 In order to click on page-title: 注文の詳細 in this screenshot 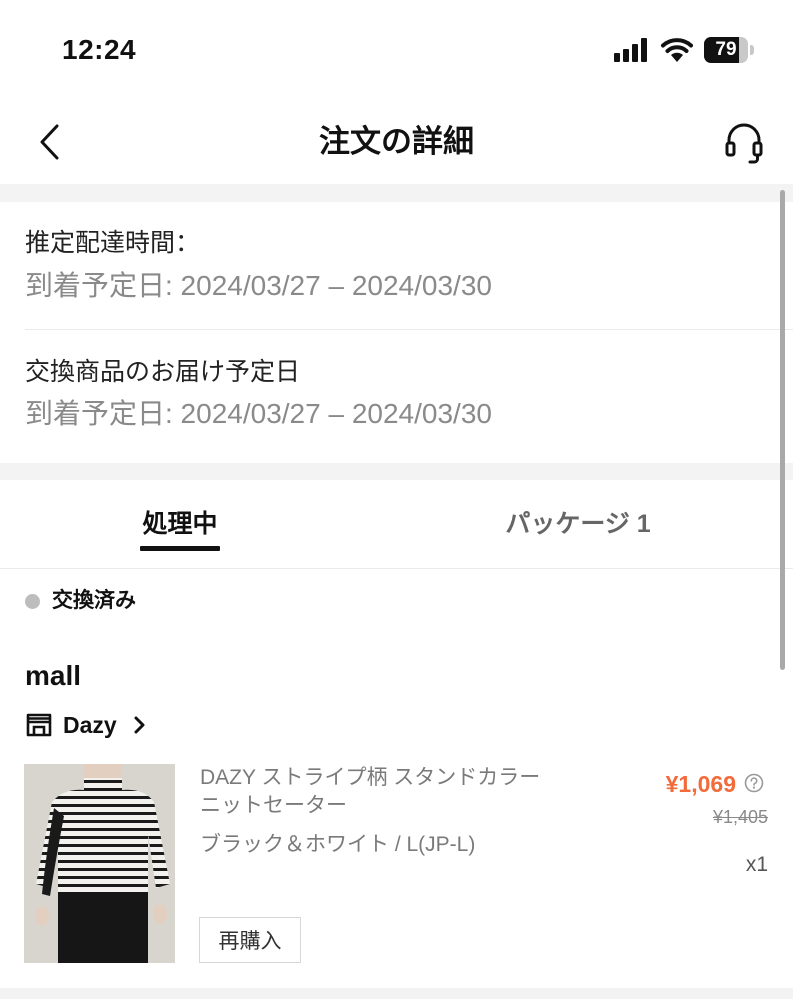, I will do `click(396, 141)`.